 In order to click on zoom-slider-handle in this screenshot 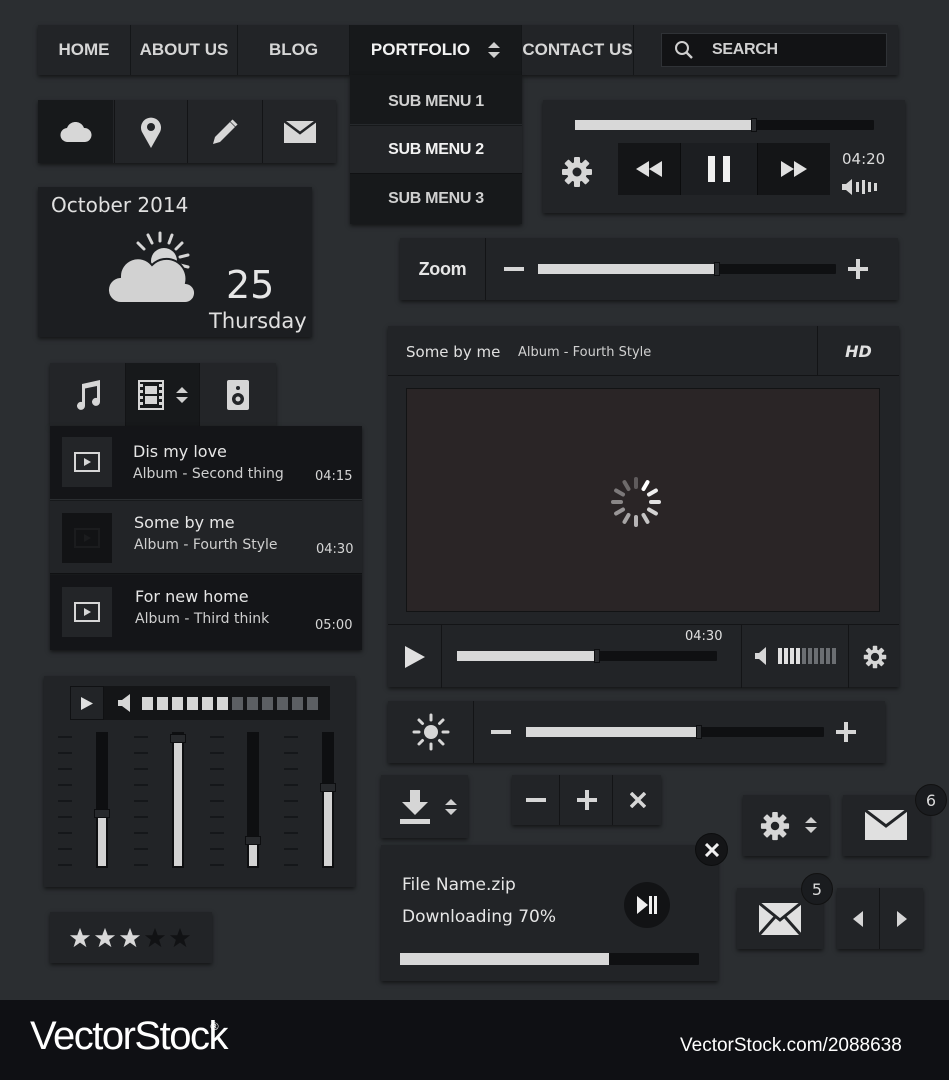, I will do `click(716, 269)`.